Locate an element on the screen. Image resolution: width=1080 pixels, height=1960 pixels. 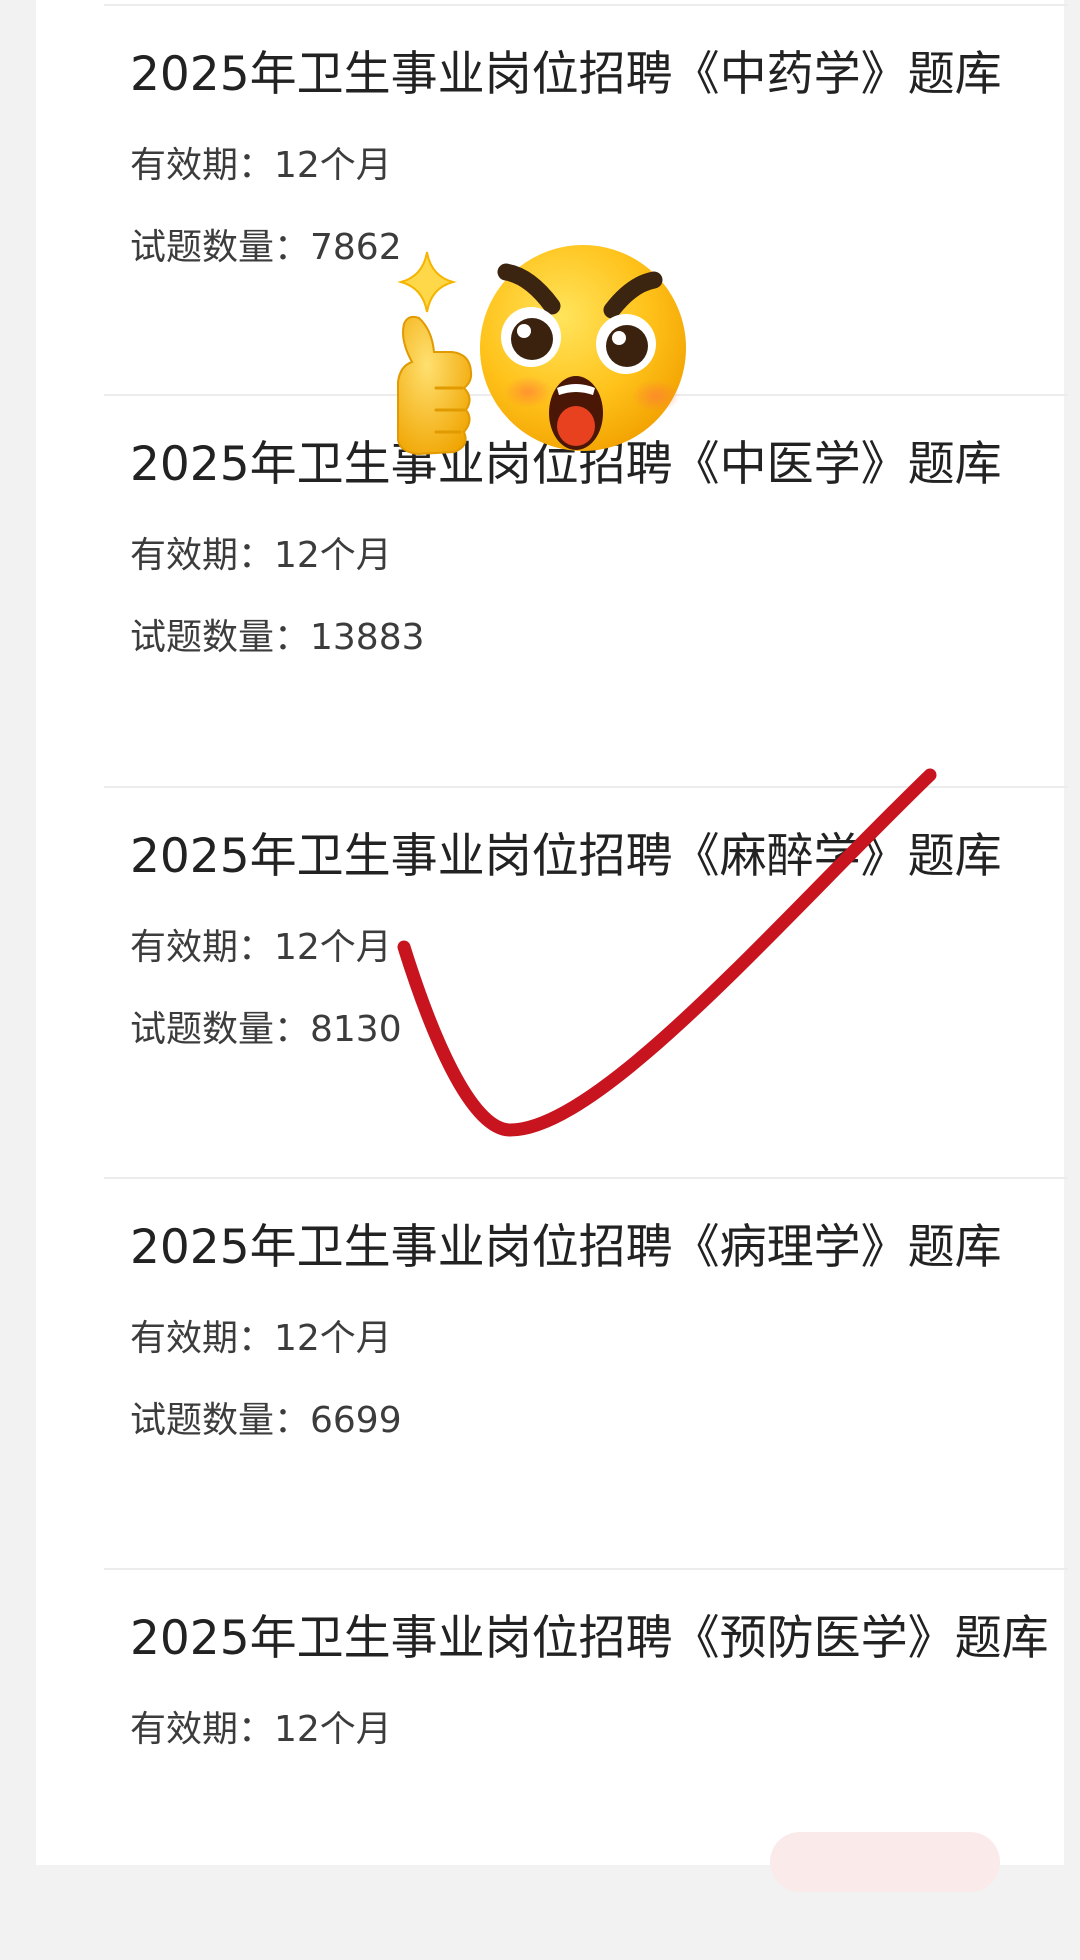
exam-bank-title: 2025年卫生事业岗位招聘《中药学》题库 is located at coordinates (566, 74).